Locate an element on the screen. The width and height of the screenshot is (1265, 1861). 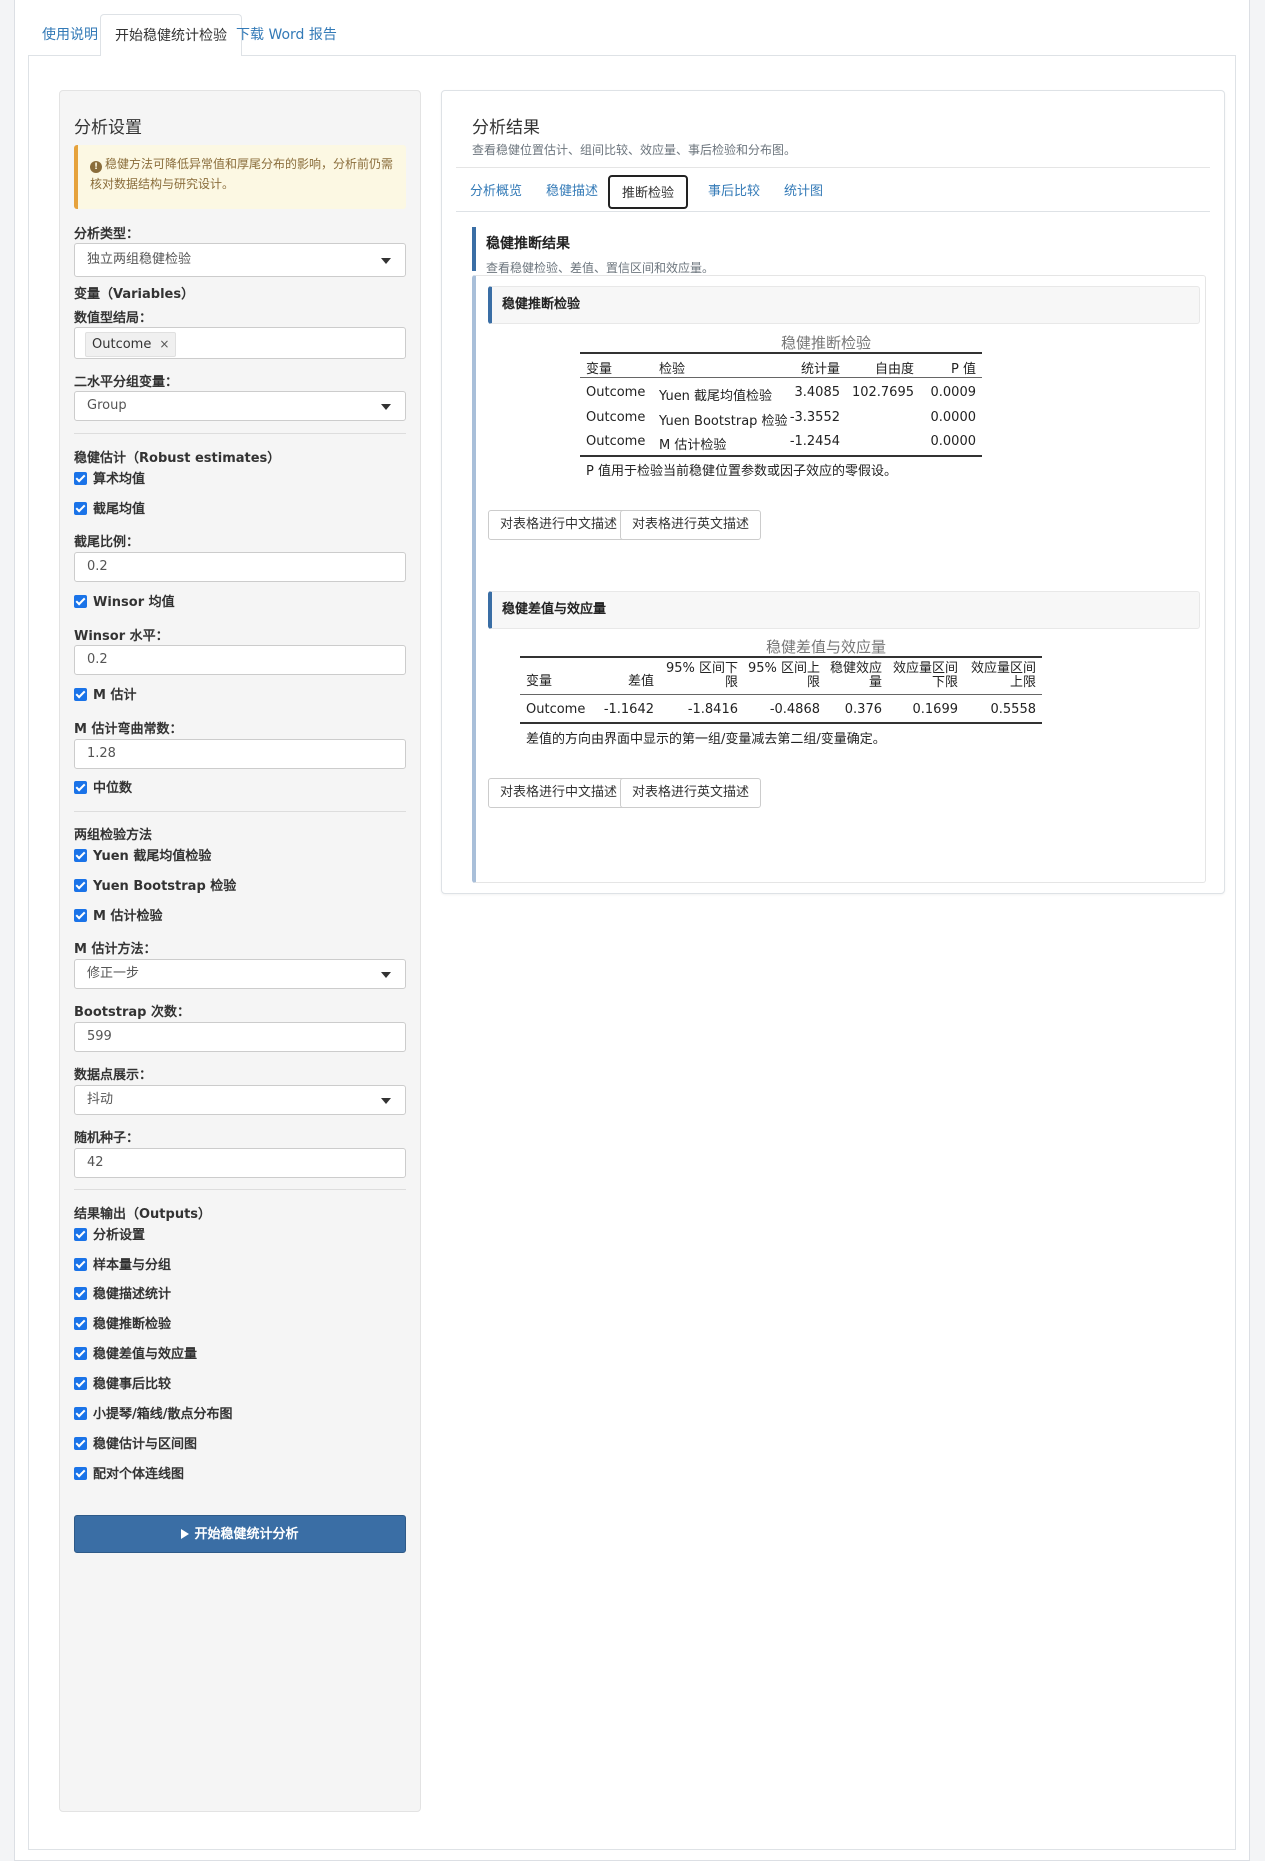
checkbox-label: 稳健推断检验 is located at coordinates (132, 1324).